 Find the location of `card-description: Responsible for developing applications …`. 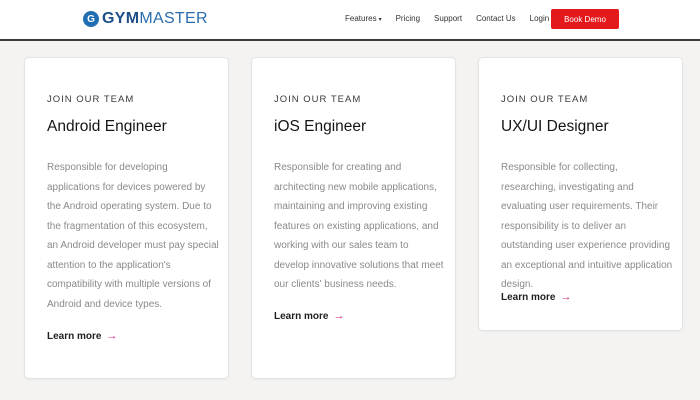

card-description: Responsible for developing applications … is located at coordinates (133, 236).